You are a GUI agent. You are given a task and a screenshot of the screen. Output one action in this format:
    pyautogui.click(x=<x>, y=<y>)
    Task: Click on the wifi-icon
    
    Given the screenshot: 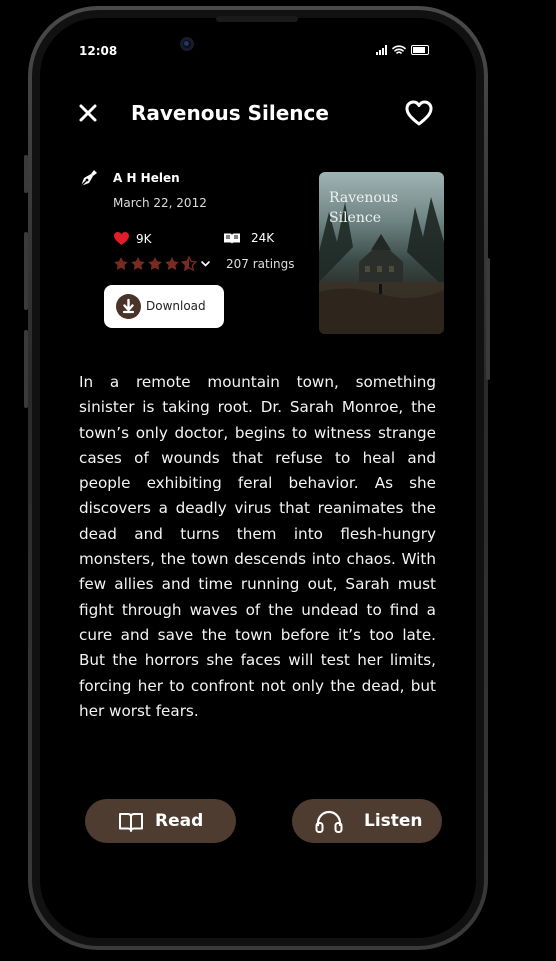 What is the action you would take?
    pyautogui.click(x=399, y=49)
    